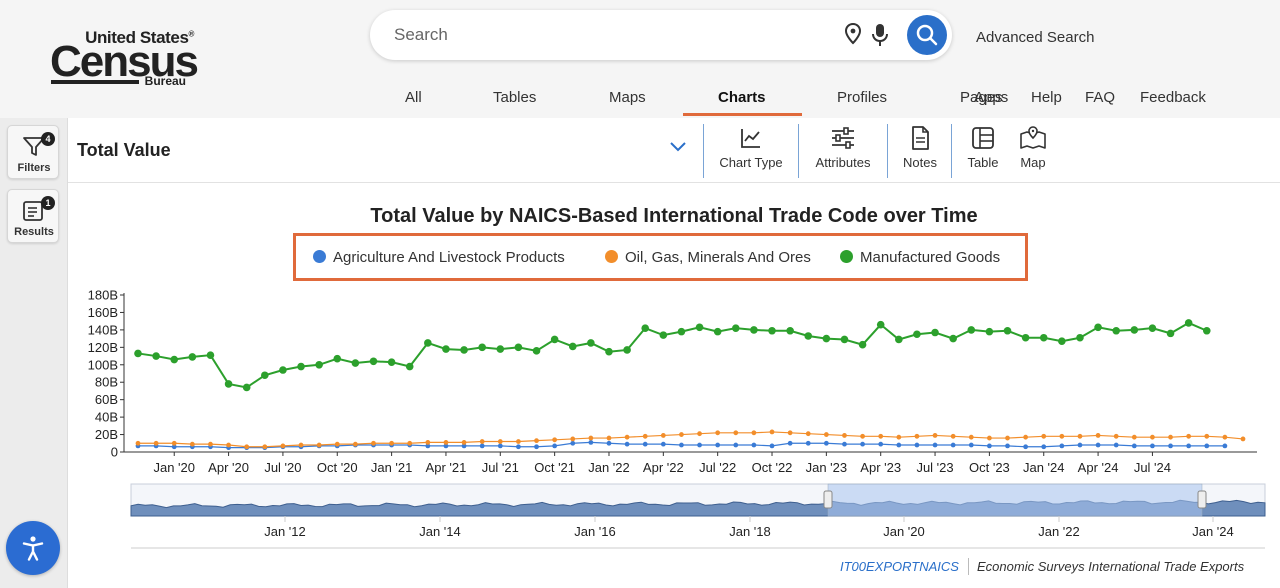  What do you see at coordinates (1035, 37) in the screenshot?
I see `advanced-search-link: Advanced Search` at bounding box center [1035, 37].